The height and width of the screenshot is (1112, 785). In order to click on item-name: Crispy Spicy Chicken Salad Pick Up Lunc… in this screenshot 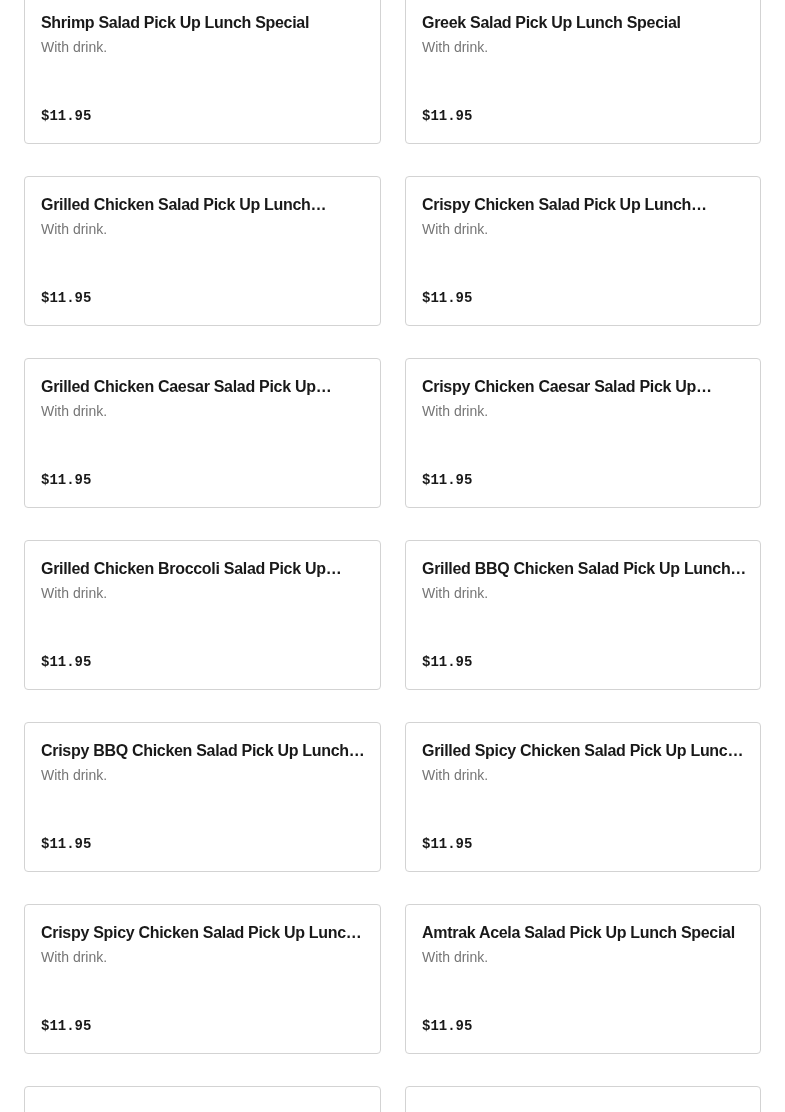, I will do `click(201, 933)`.